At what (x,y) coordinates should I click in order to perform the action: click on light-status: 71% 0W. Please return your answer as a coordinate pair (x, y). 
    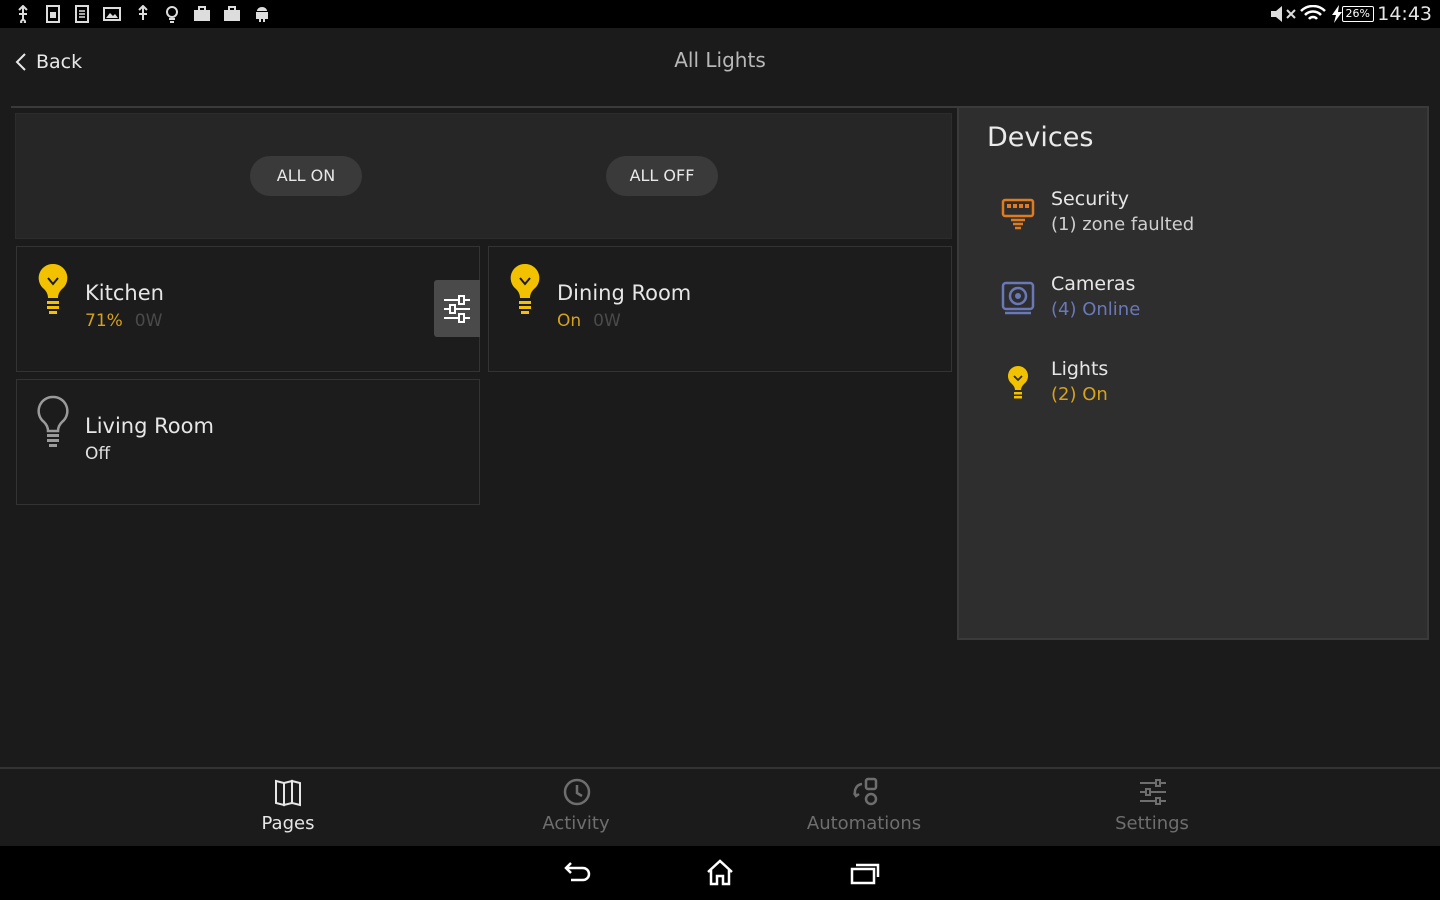
    Looking at the image, I should click on (123, 321).